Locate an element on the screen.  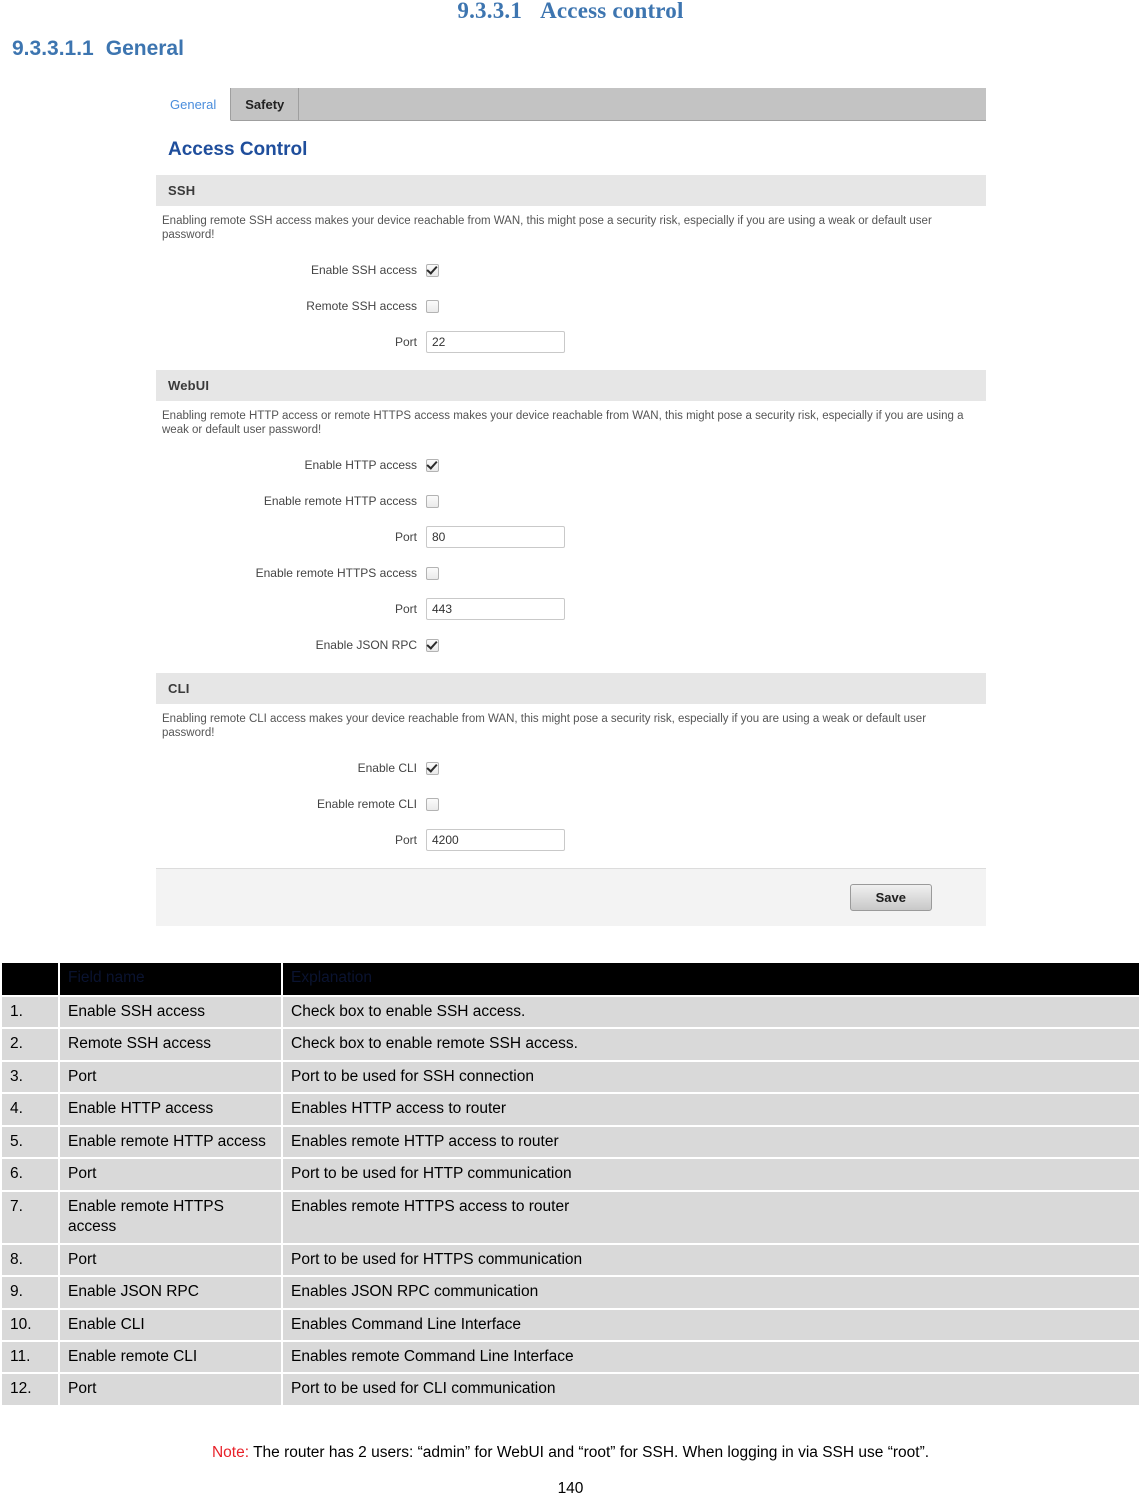
form-row: Enable remote HTTPS access is located at coordinates (571, 573).